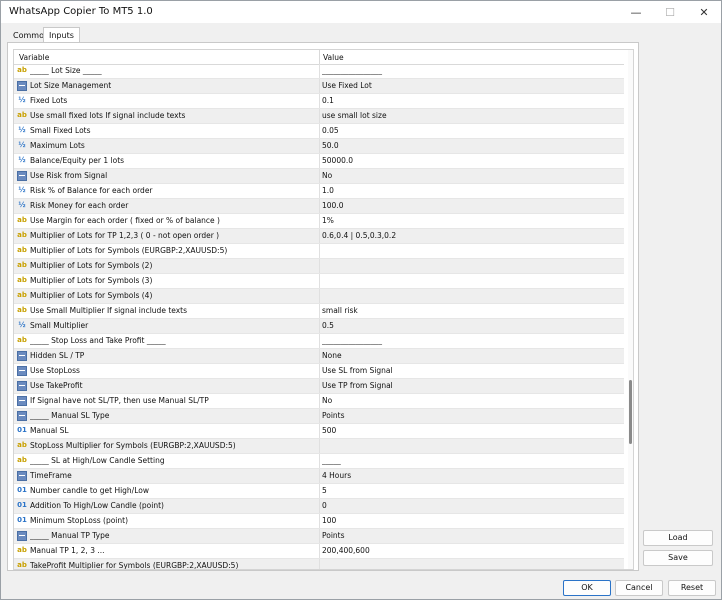 The width and height of the screenshot is (722, 600). What do you see at coordinates (472, 385) in the screenshot?
I see `variable-value: Use TP from Signal` at bounding box center [472, 385].